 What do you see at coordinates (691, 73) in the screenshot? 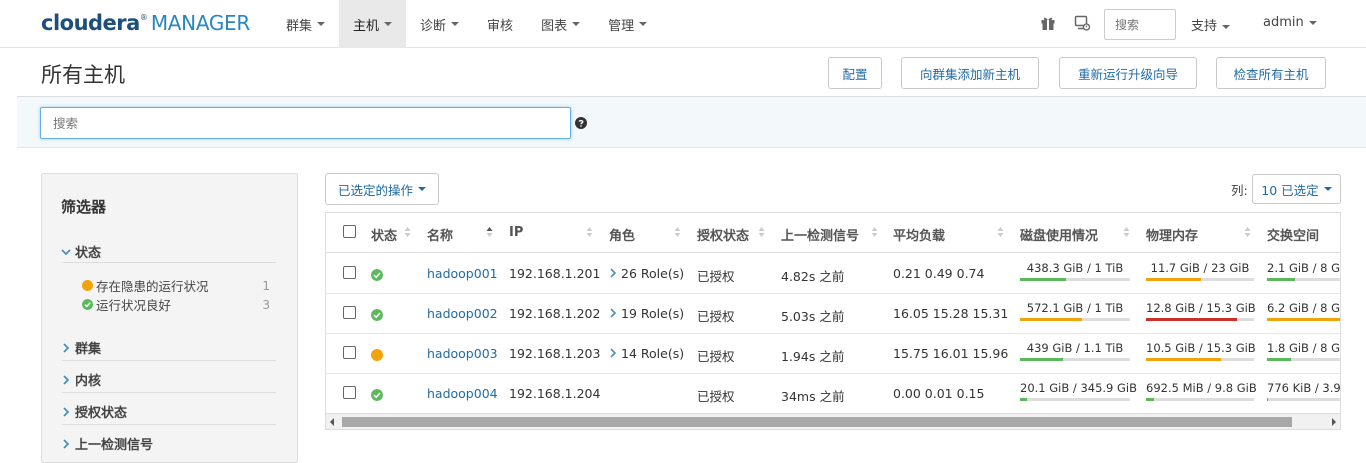
I see `page-header: 所有主机 配置 向群集添加新主机 重新运行升级向导 检查所有主机` at bounding box center [691, 73].